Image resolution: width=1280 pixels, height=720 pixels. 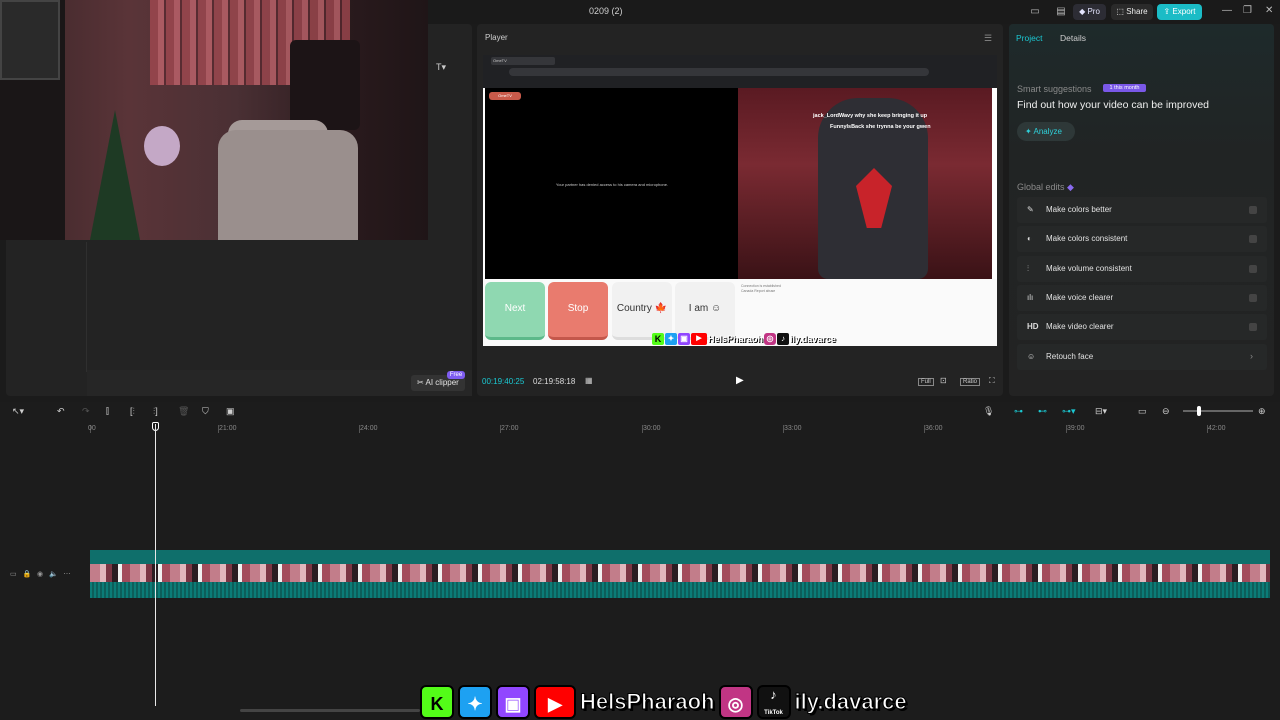 I want to click on ruler-label: 24:00, so click(x=369, y=428).